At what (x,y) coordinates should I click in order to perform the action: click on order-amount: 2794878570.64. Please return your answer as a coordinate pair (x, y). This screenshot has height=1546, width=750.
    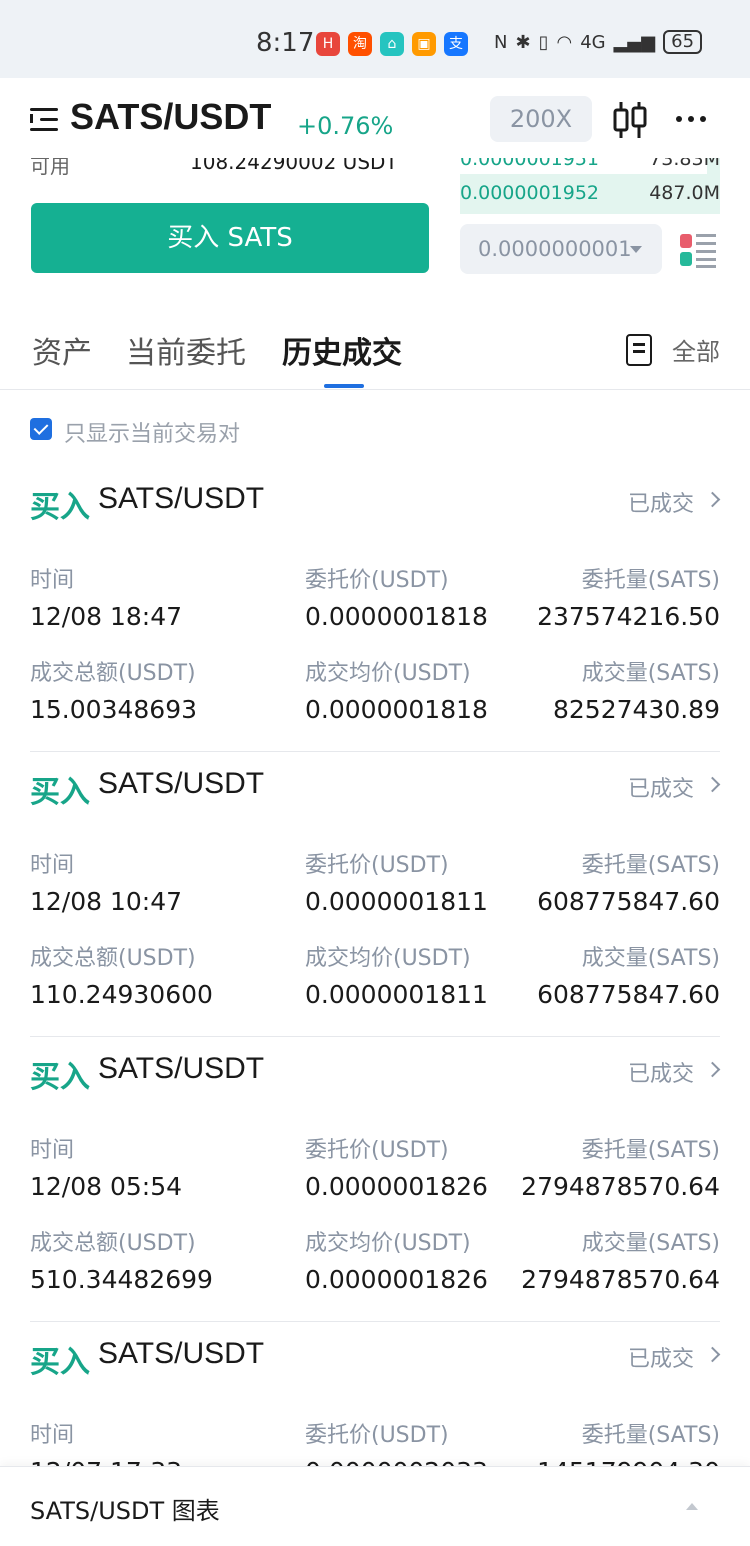
    Looking at the image, I should click on (620, 1186).